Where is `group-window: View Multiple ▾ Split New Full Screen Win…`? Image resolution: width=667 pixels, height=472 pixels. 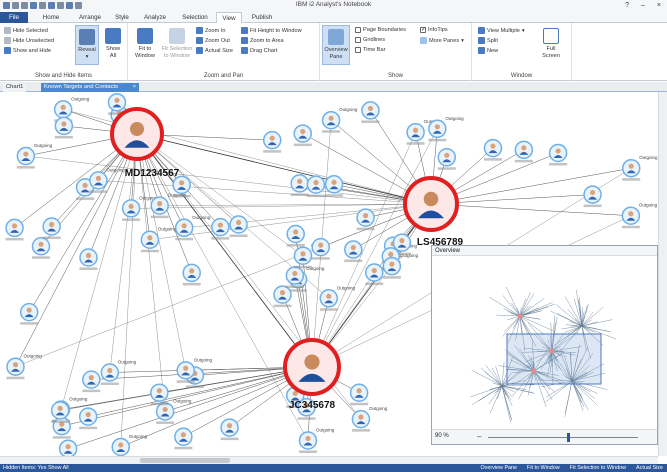 group-window: View Multiple ▾ Split New Full Screen Win… is located at coordinates (522, 52).